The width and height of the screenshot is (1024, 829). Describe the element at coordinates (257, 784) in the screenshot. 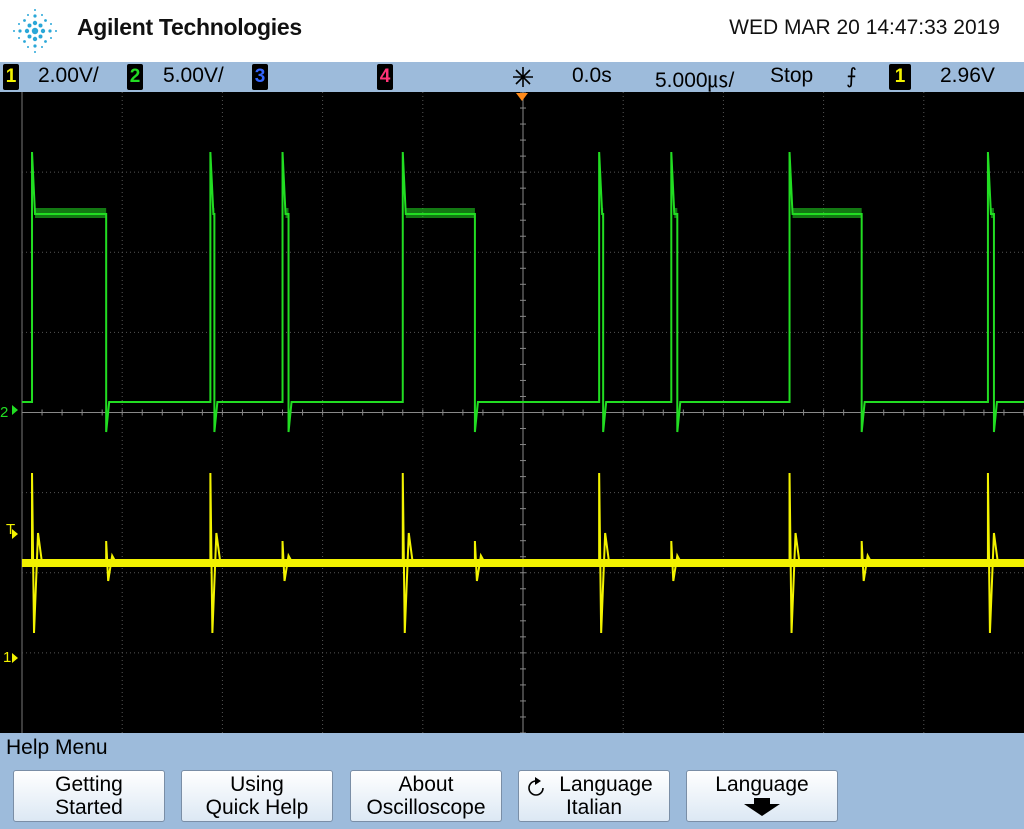

I see `softkey-label: Using` at that location.